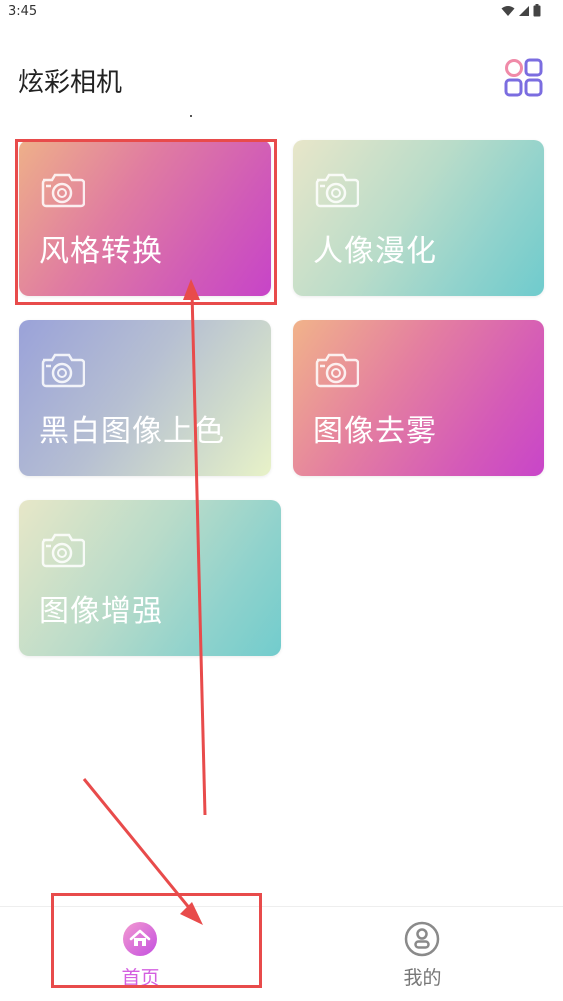 Image resolution: width=563 pixels, height=1001 pixels. Describe the element at coordinates (524, 10) in the screenshot. I see `signal-icon` at that location.